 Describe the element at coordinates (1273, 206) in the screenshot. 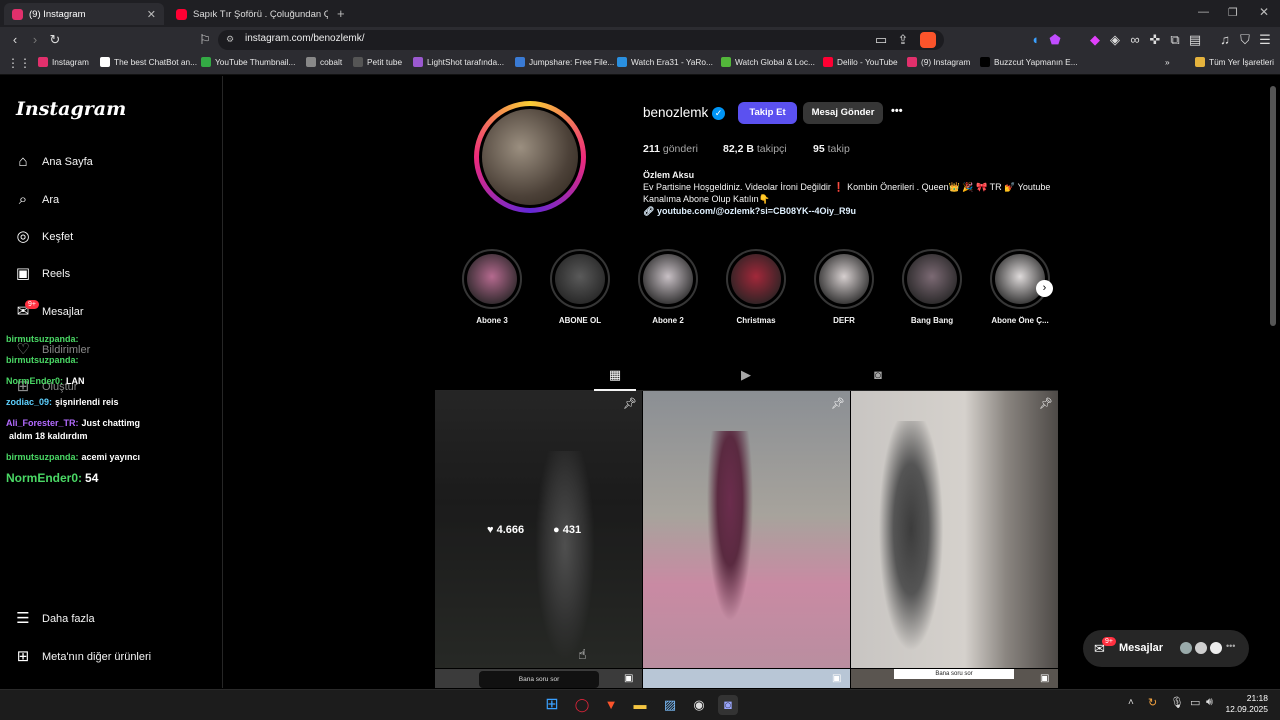

I see `page-scrollbar` at that location.